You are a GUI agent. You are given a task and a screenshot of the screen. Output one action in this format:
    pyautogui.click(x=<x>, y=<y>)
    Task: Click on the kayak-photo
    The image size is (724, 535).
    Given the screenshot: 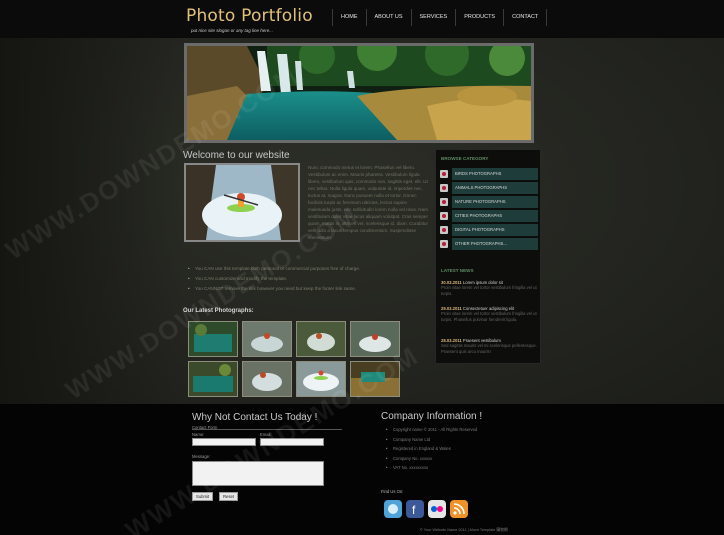 What is the action you would take?
    pyautogui.click(x=242, y=202)
    